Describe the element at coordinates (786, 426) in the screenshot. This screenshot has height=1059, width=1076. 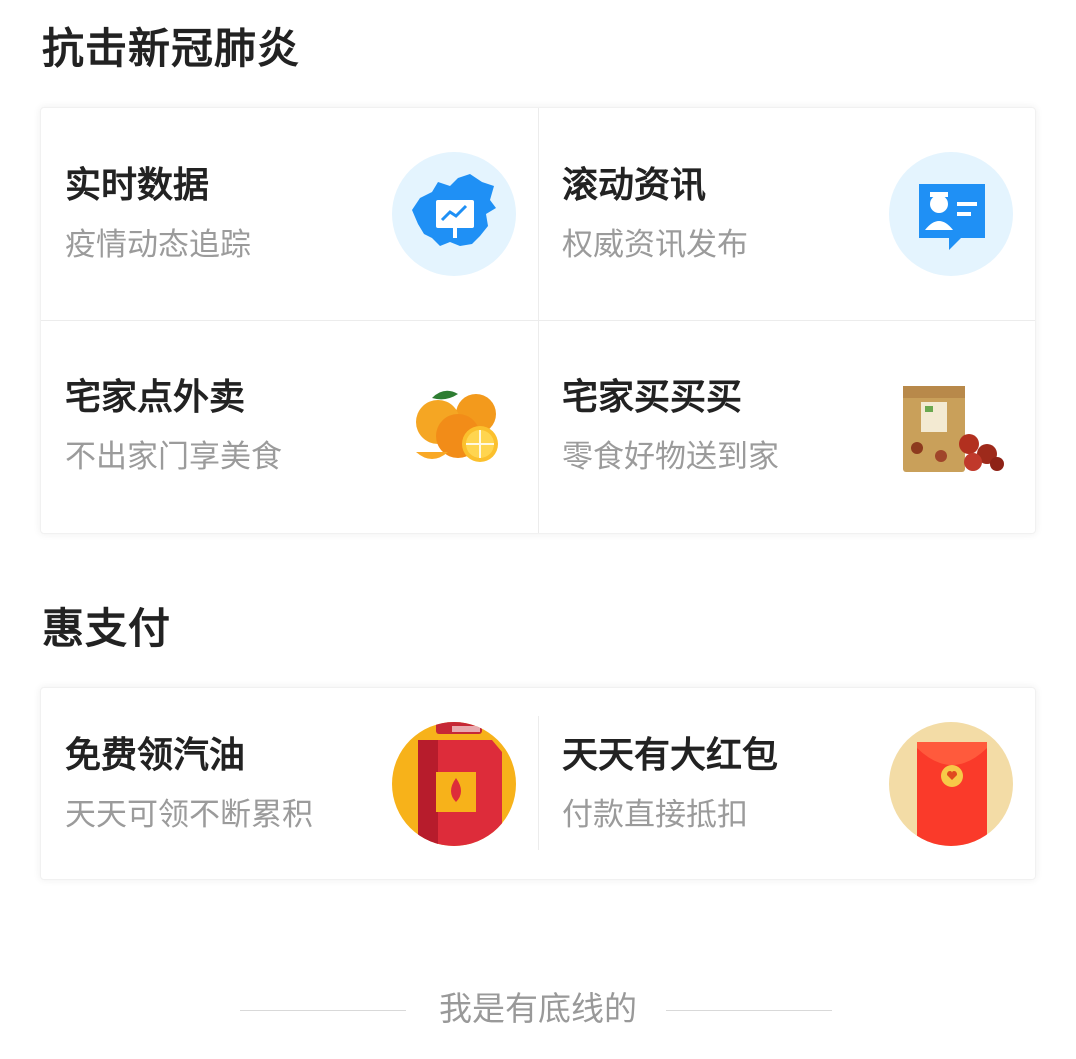
I see `shopping-entry: 宅家买买买 零食好物送到家` at that location.